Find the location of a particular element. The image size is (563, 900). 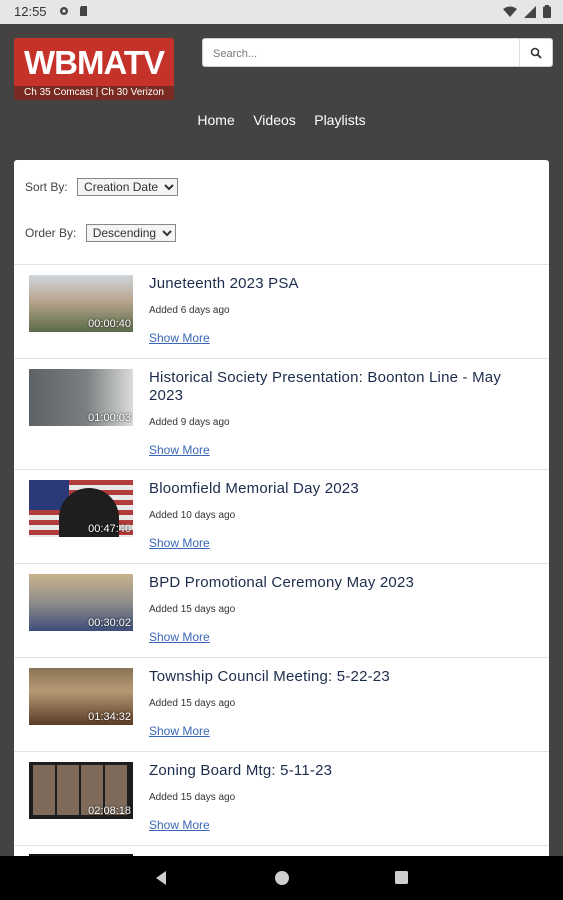

video-duration: 00:47:40 is located at coordinates (109, 529).